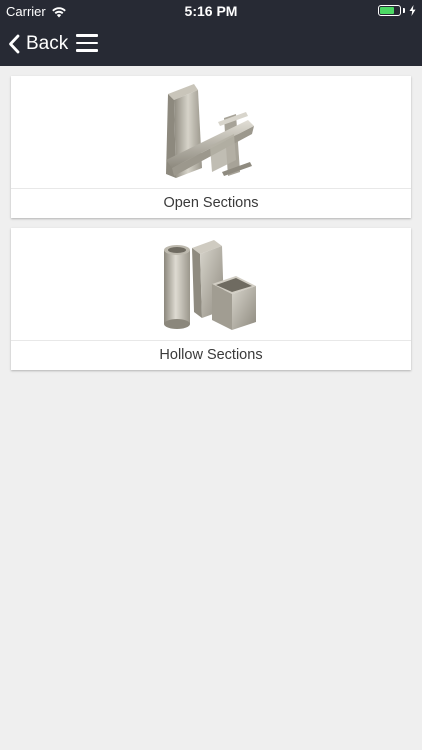 Image resolution: width=422 pixels, height=750 pixels. I want to click on hamburger-menu-icon, so click(87, 43).